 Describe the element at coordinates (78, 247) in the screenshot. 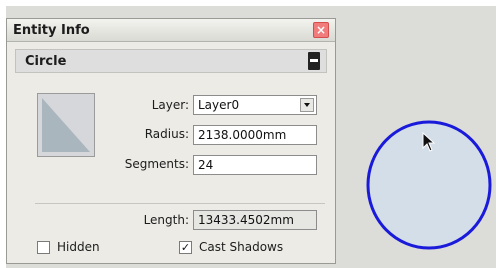

I see `hidden-label: Hidden` at that location.